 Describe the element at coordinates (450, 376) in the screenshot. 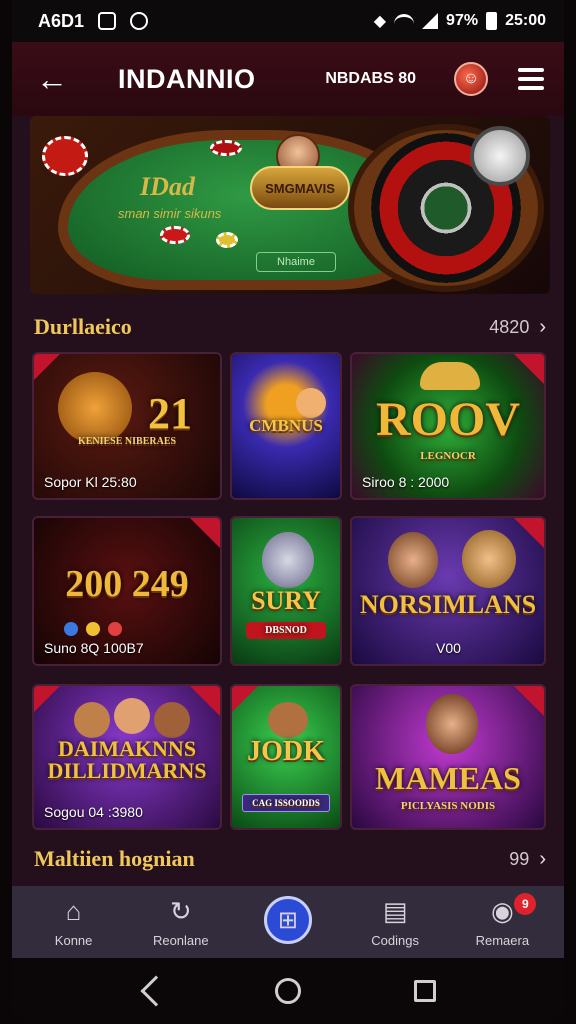

I see `crown-icon` at that location.